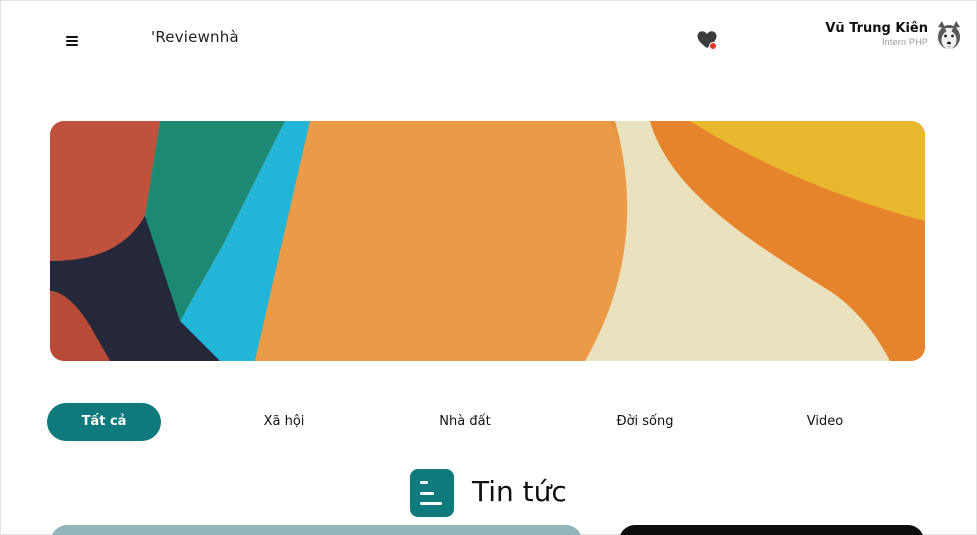  Describe the element at coordinates (72, 41) in the screenshot. I see `hamburger-menu-icon` at that location.